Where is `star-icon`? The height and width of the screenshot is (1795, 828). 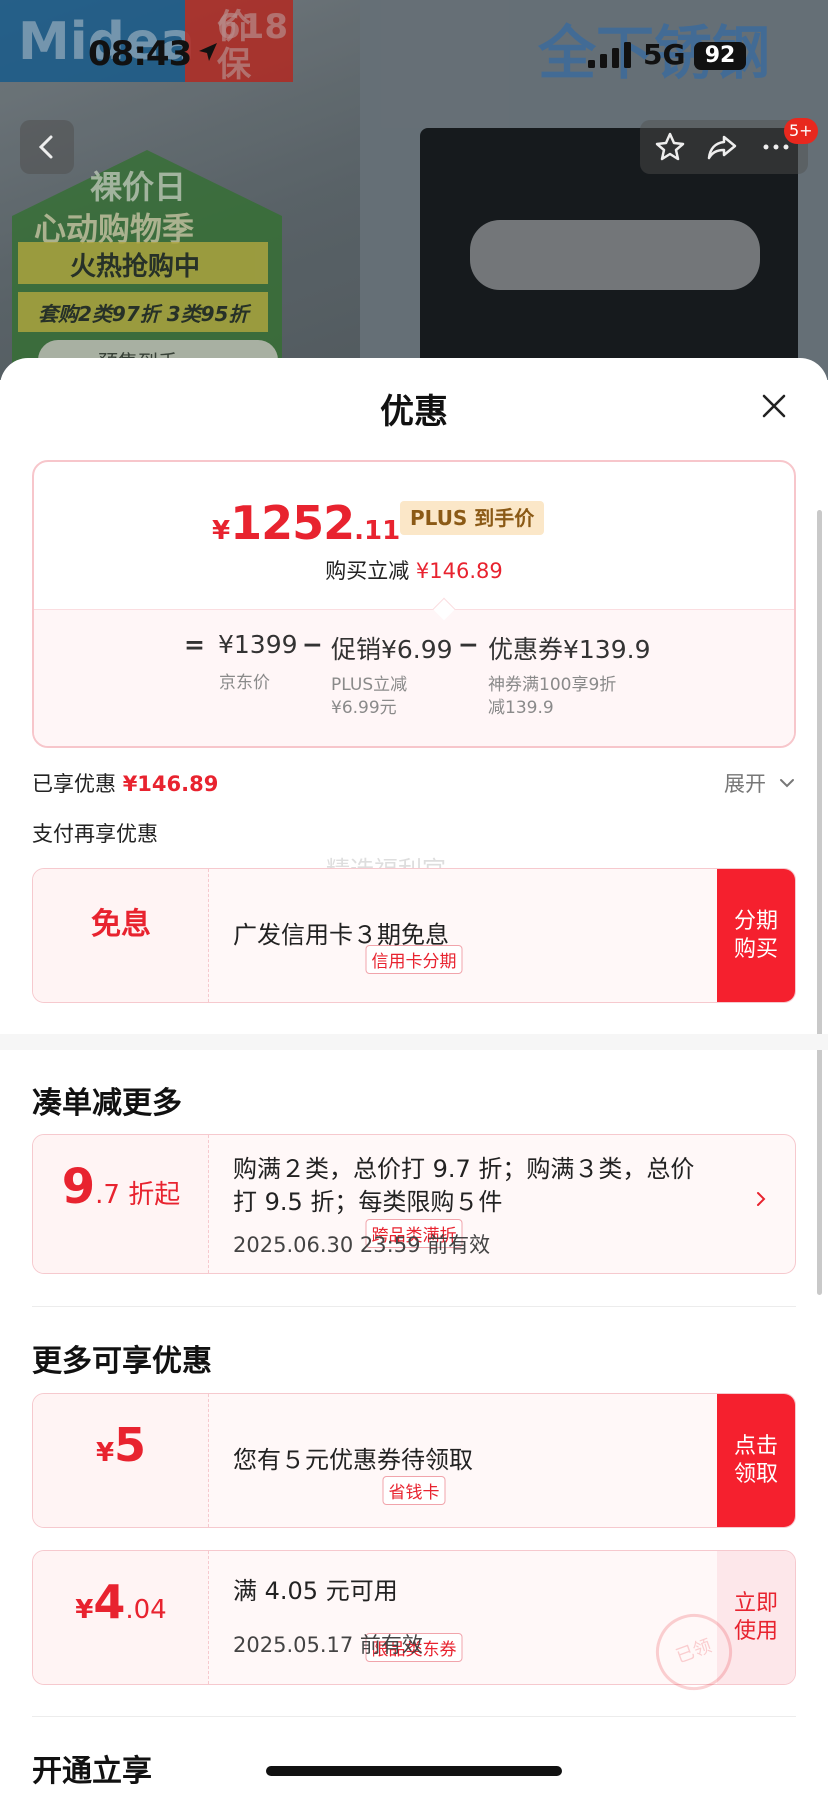
star-icon is located at coordinates (670, 147).